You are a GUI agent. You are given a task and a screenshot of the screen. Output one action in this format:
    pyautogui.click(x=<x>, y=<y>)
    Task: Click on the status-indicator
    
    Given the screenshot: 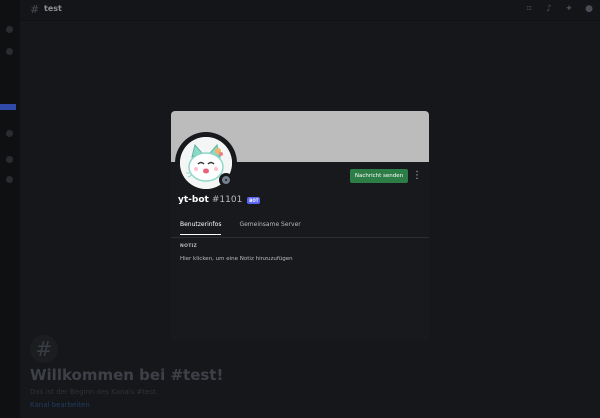 What is the action you would take?
    pyautogui.click(x=226, y=180)
    